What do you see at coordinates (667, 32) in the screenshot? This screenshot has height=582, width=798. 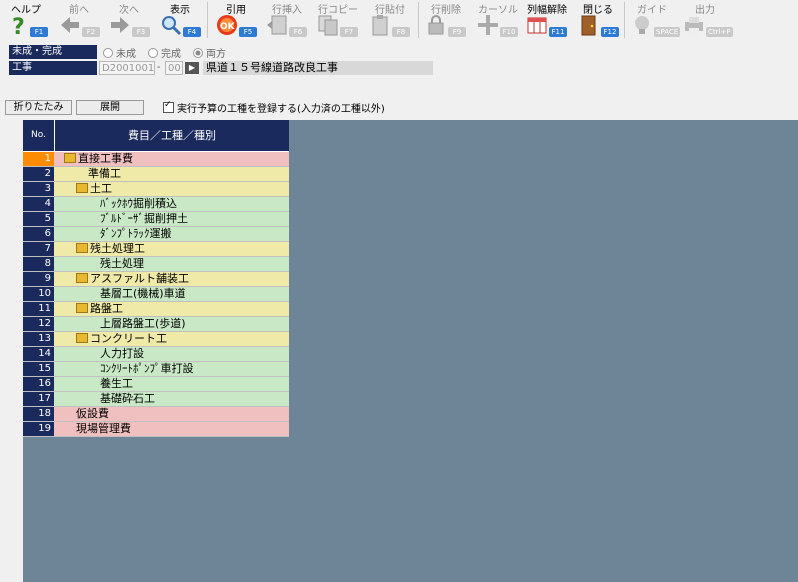 I see `guide-key: SPACE` at bounding box center [667, 32].